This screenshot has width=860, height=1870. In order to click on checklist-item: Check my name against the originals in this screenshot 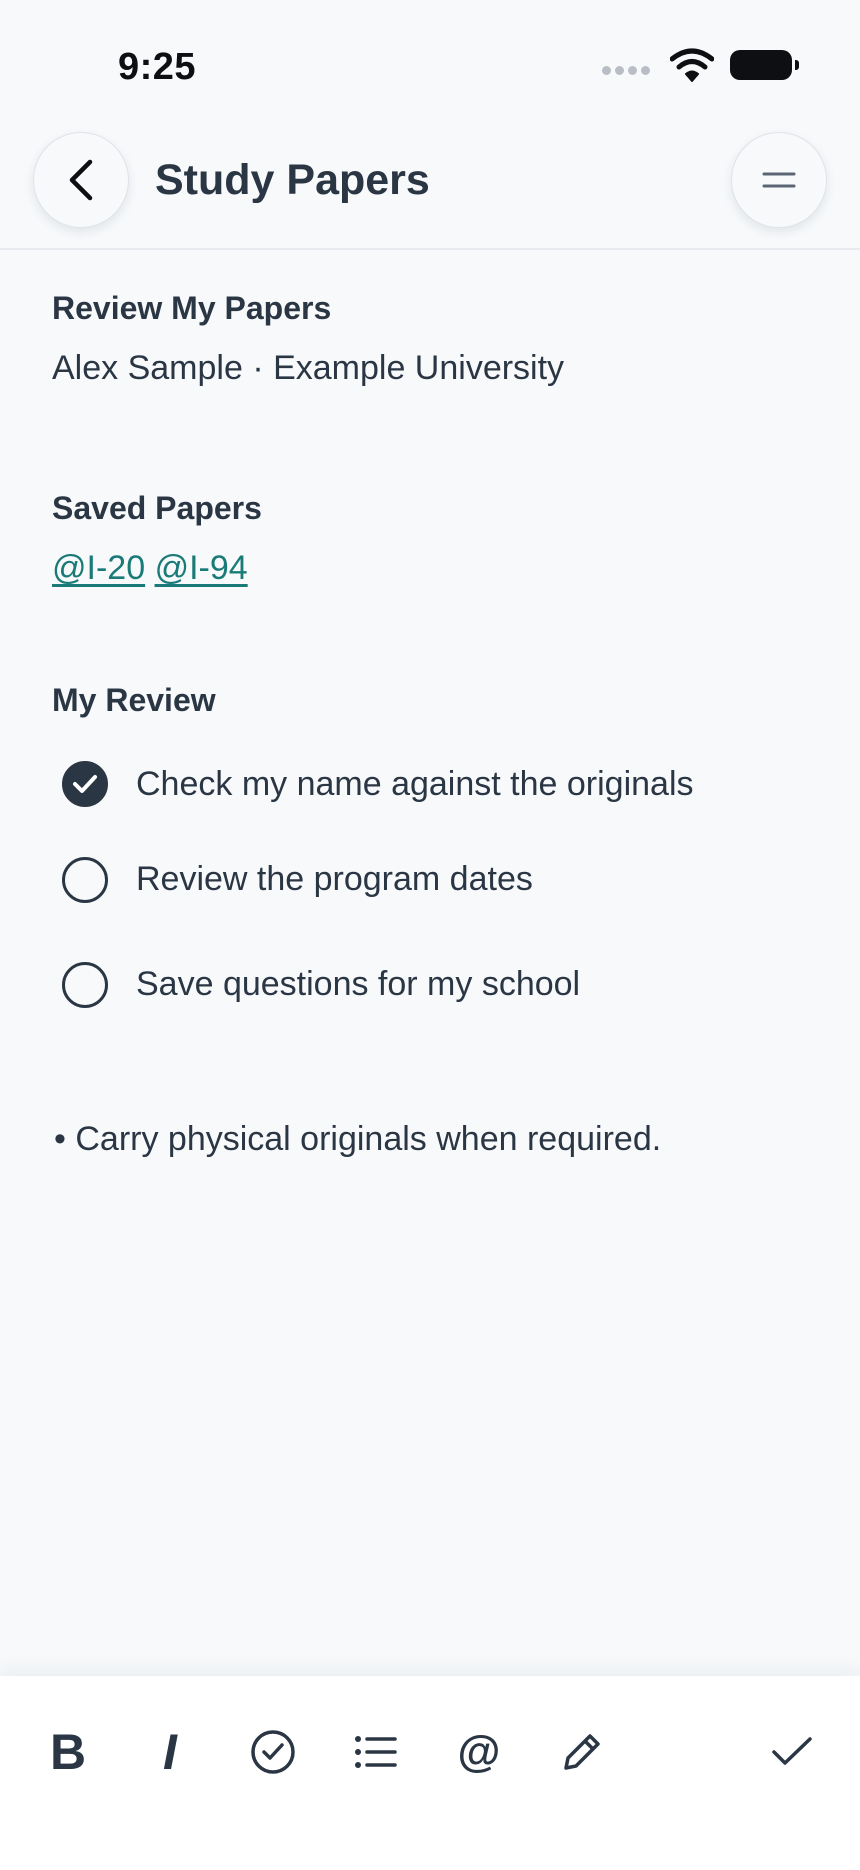, I will do `click(432, 784)`.